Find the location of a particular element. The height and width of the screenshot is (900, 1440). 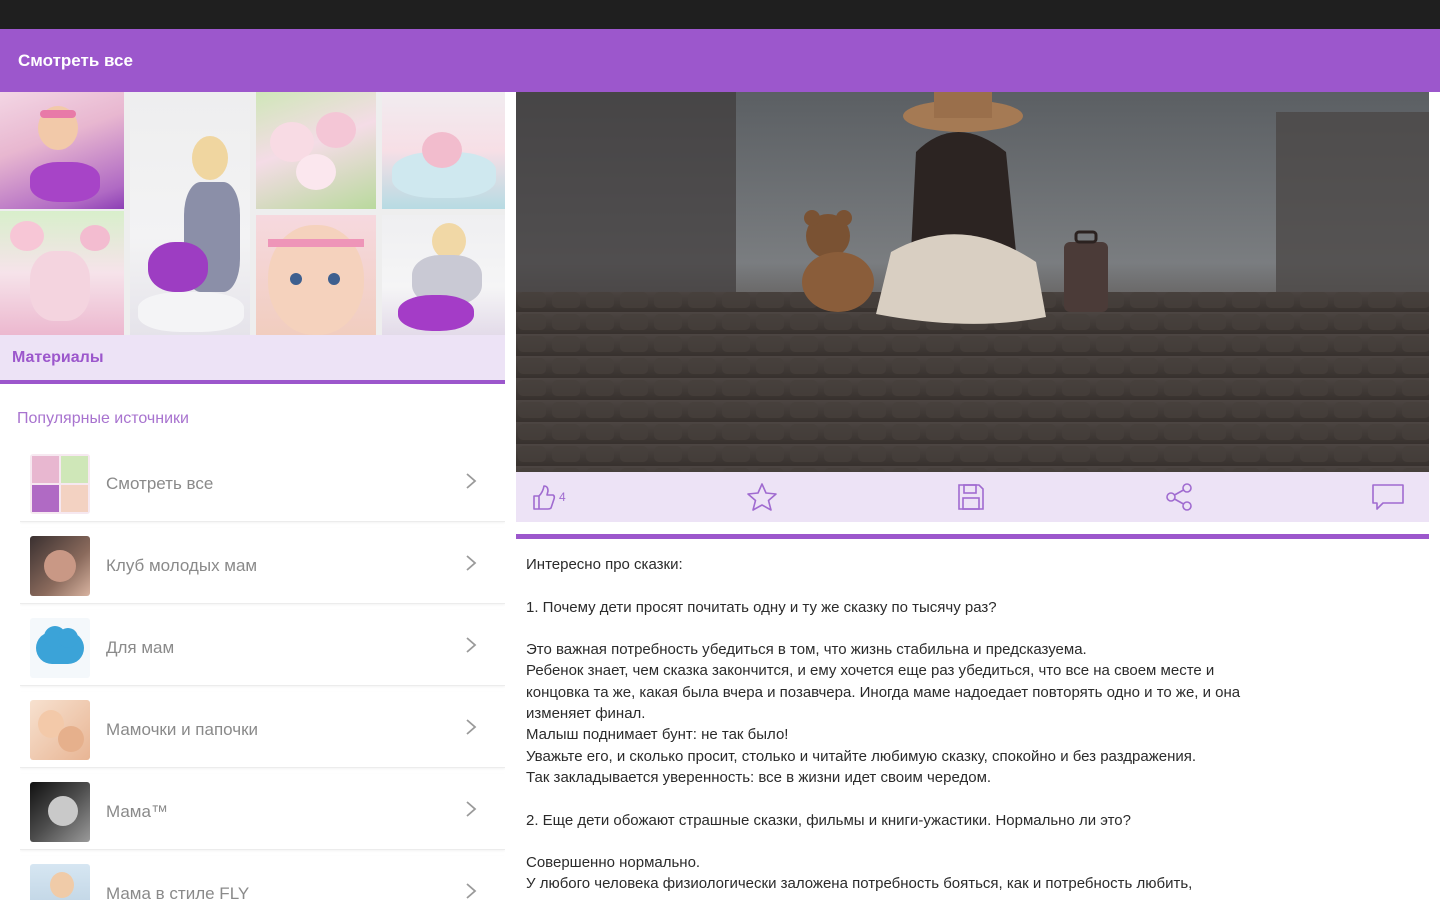

source-item-all: Смотреть все is located at coordinates (262, 484).